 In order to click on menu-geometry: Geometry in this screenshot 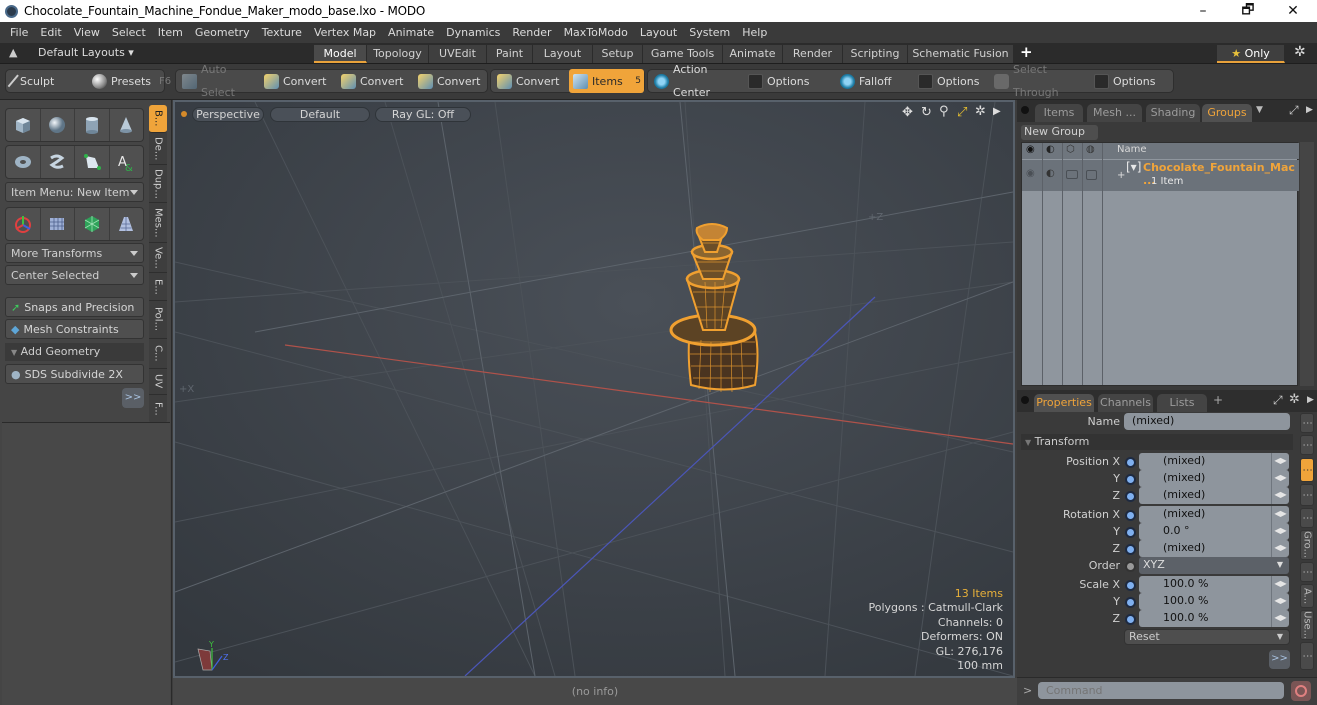, I will do `click(222, 32)`.